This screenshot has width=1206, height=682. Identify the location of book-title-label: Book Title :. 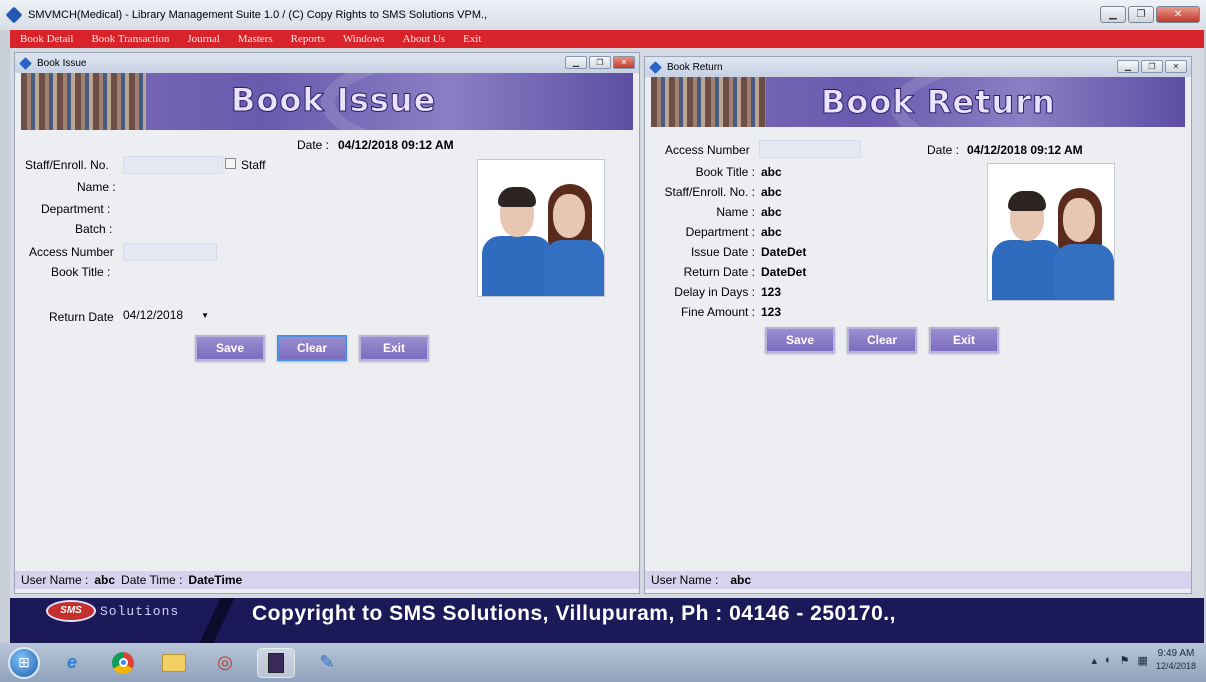
(81, 272).